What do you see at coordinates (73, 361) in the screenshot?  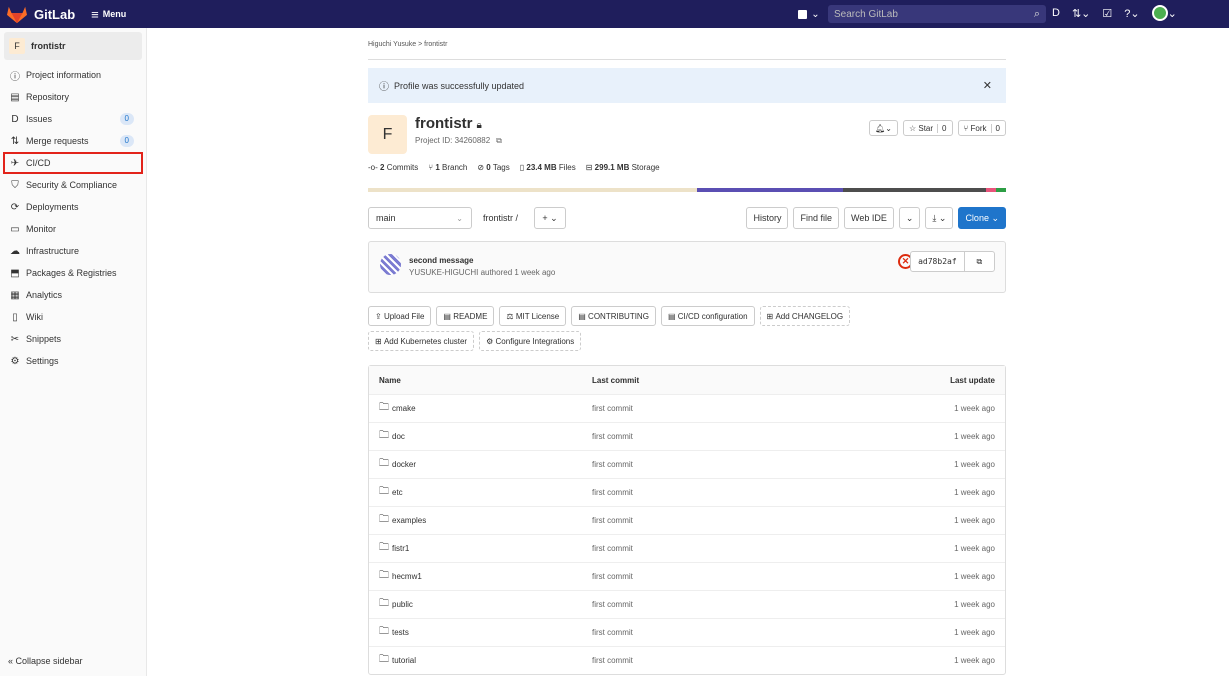 I see `sidebar-item-settings: ⚙ Settings` at bounding box center [73, 361].